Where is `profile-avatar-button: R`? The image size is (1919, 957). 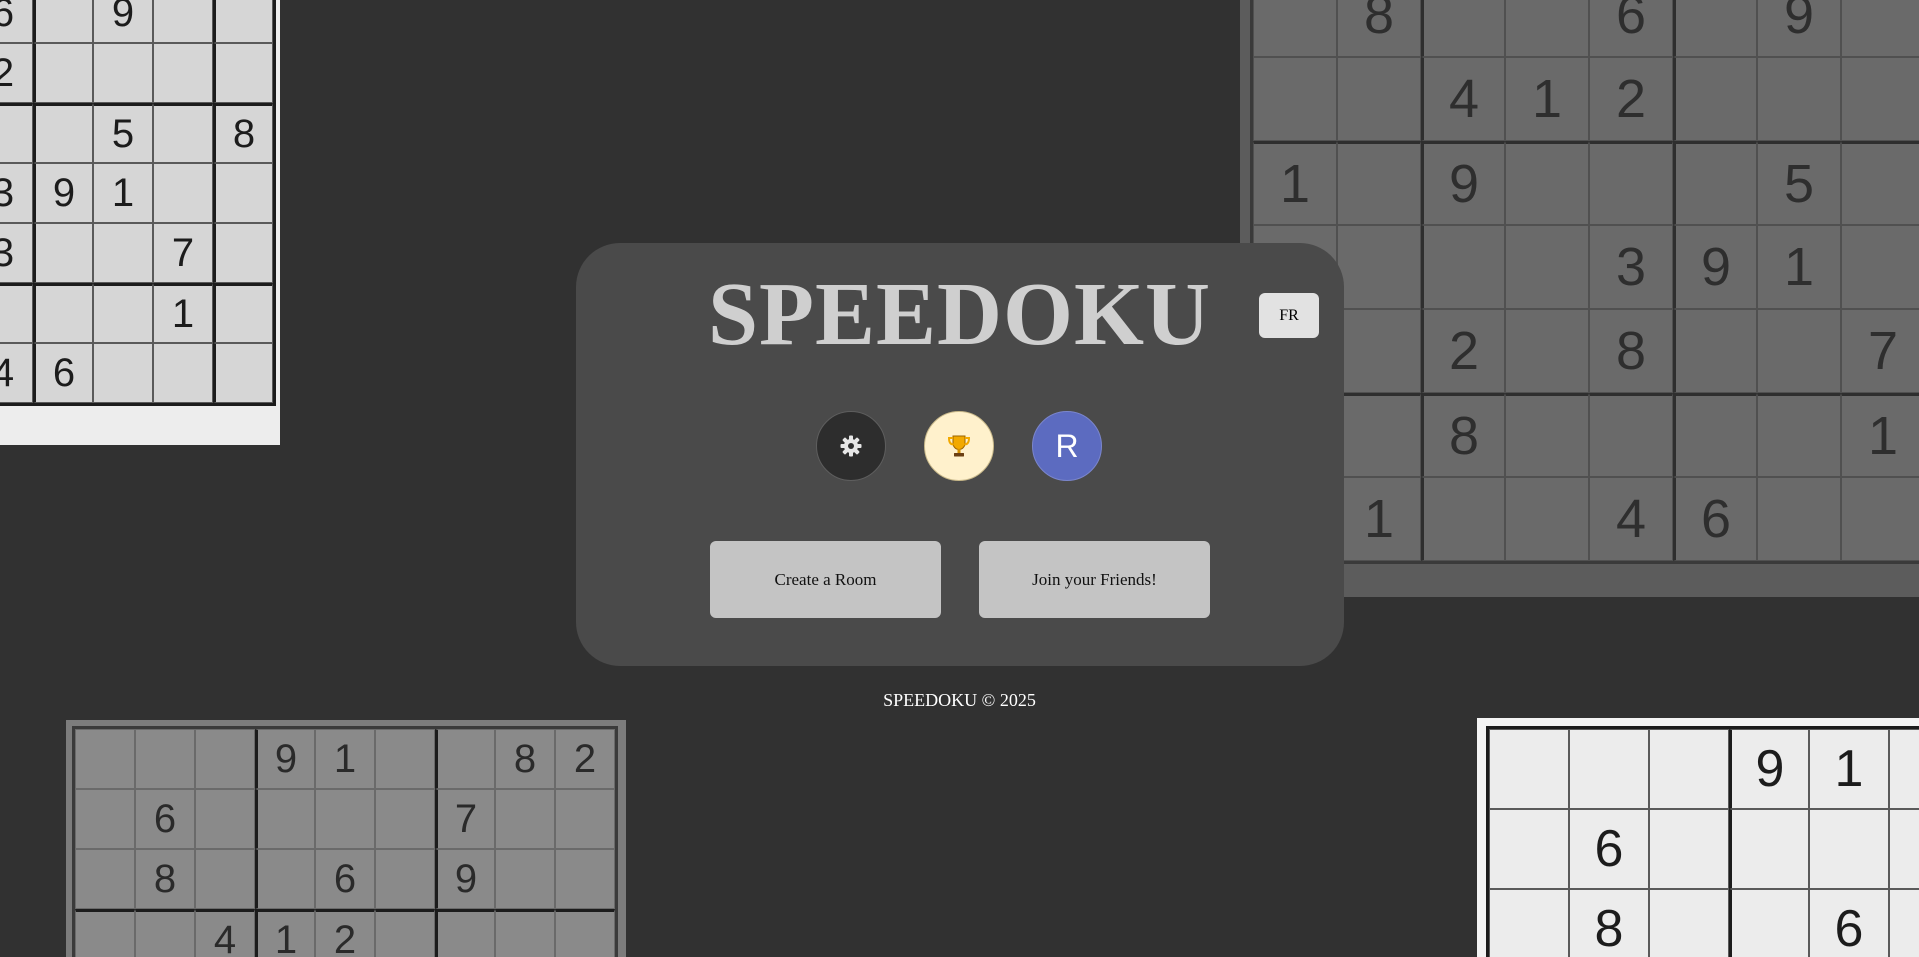
profile-avatar-button: R is located at coordinates (1067, 446).